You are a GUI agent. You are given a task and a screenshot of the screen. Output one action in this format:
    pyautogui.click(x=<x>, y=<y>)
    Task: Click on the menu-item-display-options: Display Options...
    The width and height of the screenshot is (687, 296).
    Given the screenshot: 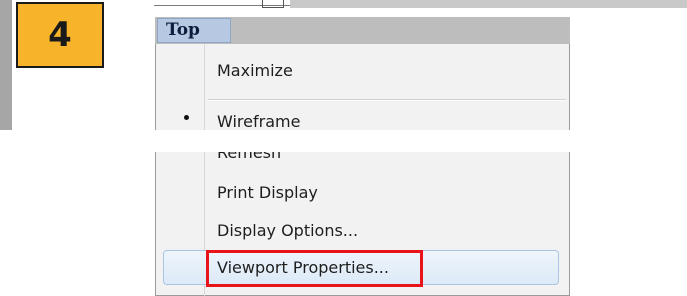 What is the action you would take?
    pyautogui.click(x=287, y=230)
    